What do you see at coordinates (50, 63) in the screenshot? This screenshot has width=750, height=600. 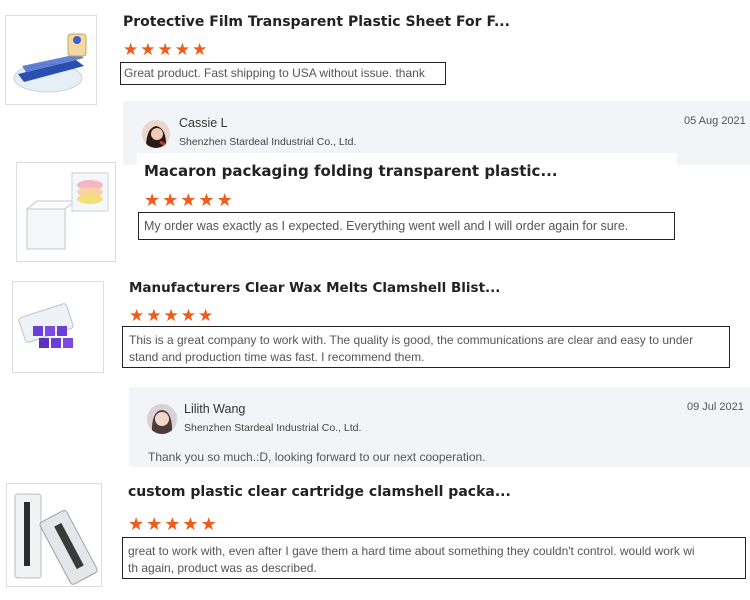 I see `protective-film-image` at bounding box center [50, 63].